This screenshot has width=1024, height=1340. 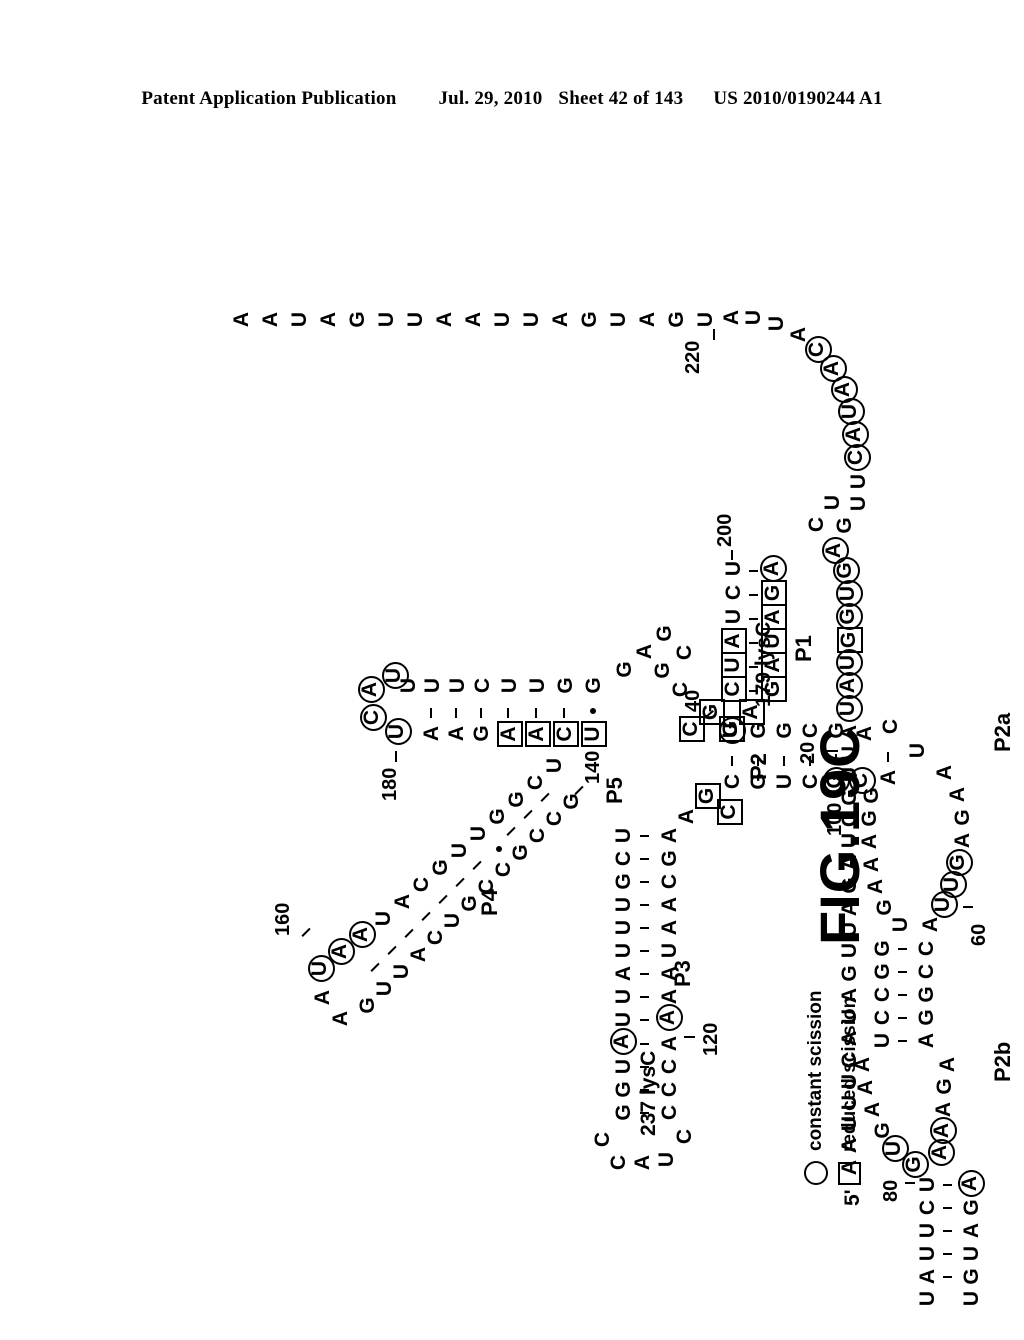 What do you see at coordinates (962, 840) in the screenshot?
I see `nt-loopA-4: A` at bounding box center [962, 840].